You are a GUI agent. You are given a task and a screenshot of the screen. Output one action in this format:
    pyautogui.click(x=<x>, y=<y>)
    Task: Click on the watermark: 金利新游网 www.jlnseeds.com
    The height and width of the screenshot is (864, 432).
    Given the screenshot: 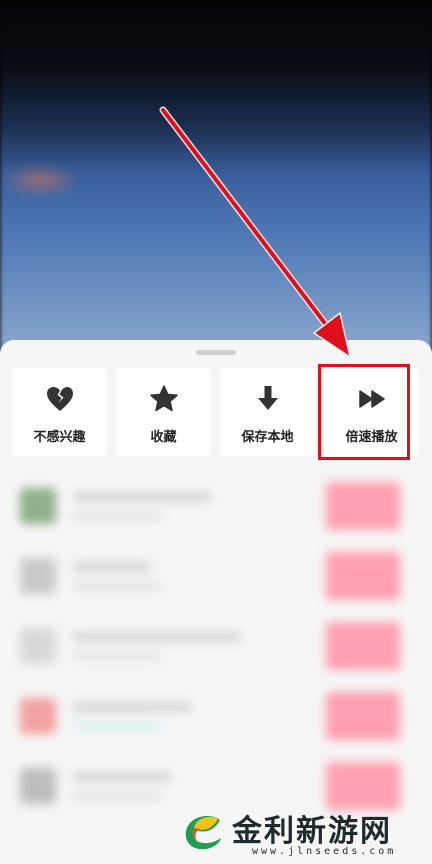 What is the action you would take?
    pyautogui.click(x=306, y=832)
    